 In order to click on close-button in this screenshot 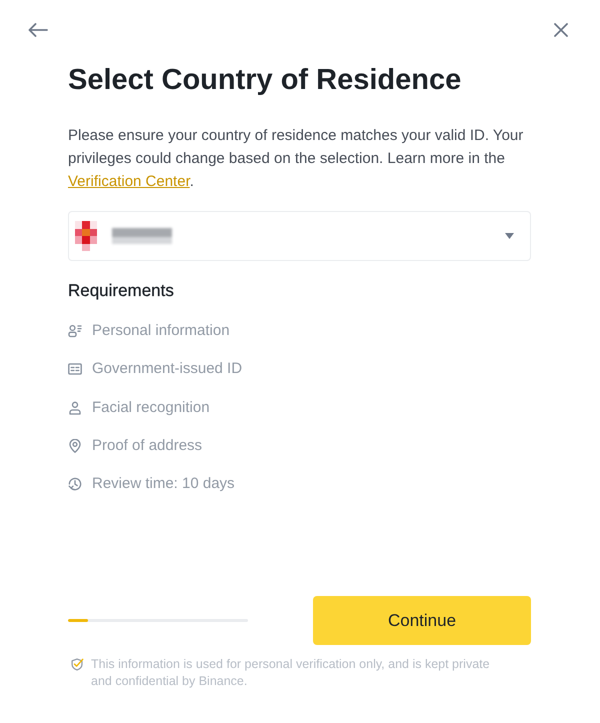, I will do `click(561, 30)`.